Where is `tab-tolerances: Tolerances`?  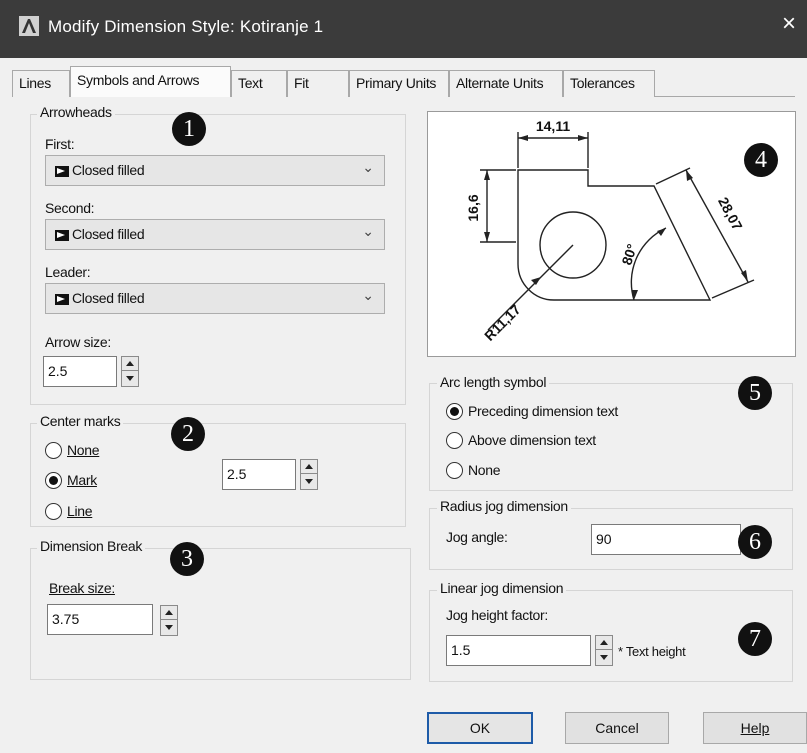 tab-tolerances: Tolerances is located at coordinates (609, 83).